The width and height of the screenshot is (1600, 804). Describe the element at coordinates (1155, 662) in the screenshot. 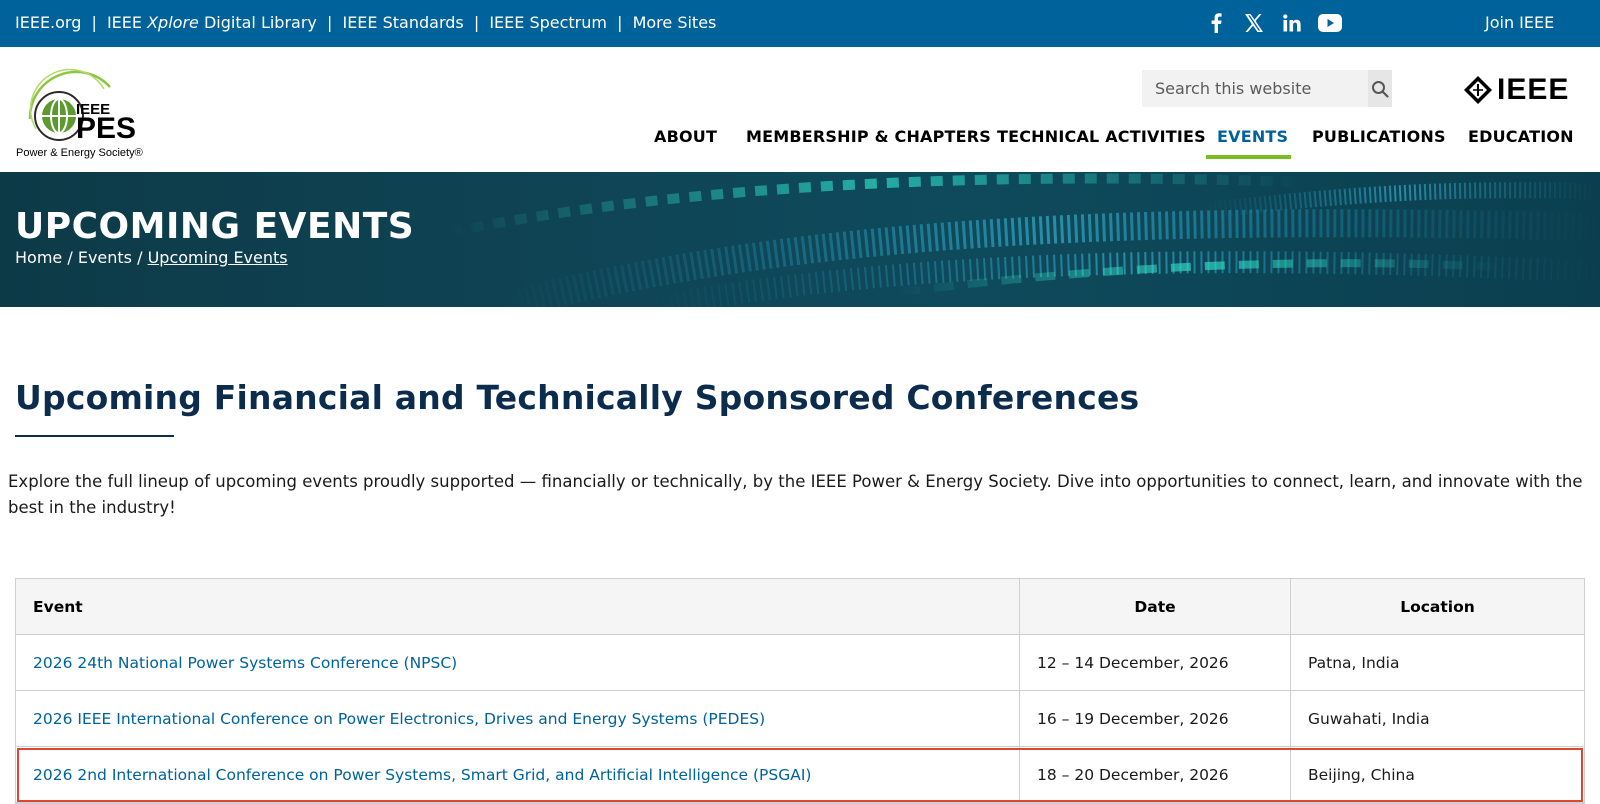

I see `date-cell: 12 – 14 December, 2026` at that location.